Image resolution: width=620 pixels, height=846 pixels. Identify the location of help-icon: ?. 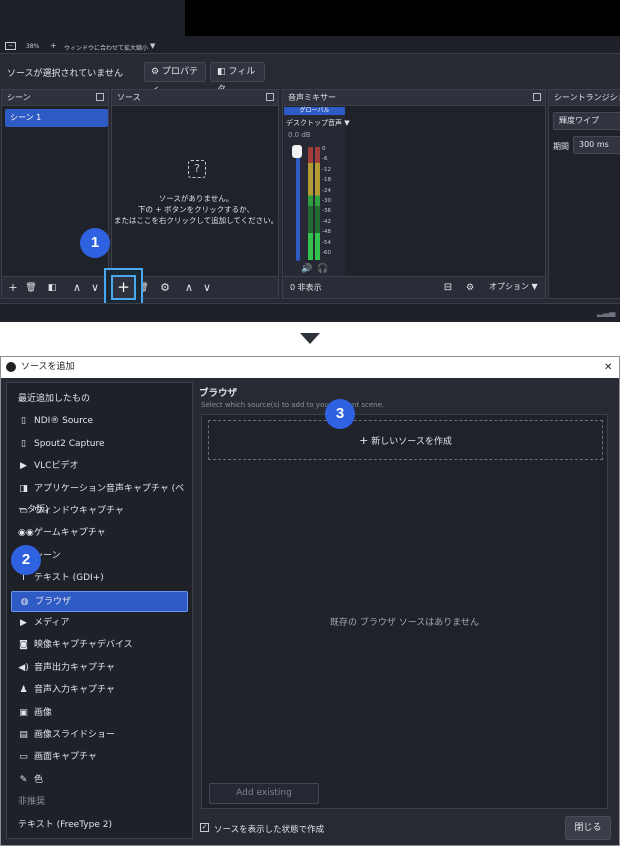
(197, 169).